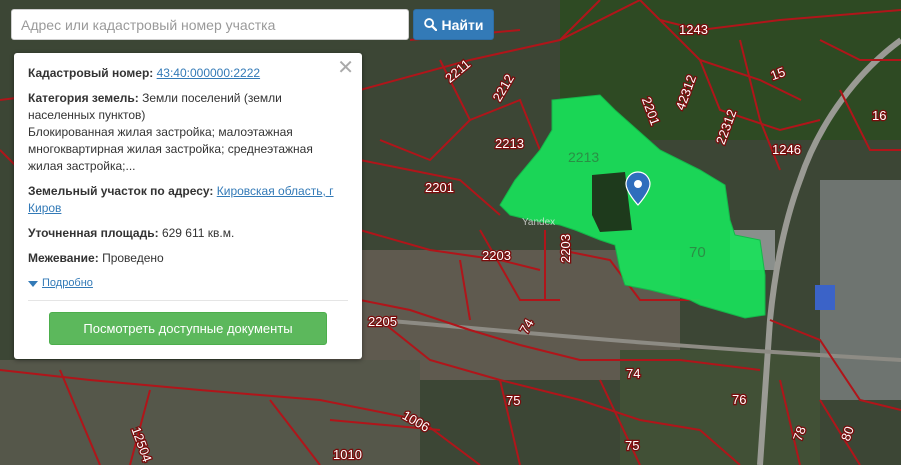  What do you see at coordinates (83, 98) in the screenshot?
I see `category-label: Категория земель:` at bounding box center [83, 98].